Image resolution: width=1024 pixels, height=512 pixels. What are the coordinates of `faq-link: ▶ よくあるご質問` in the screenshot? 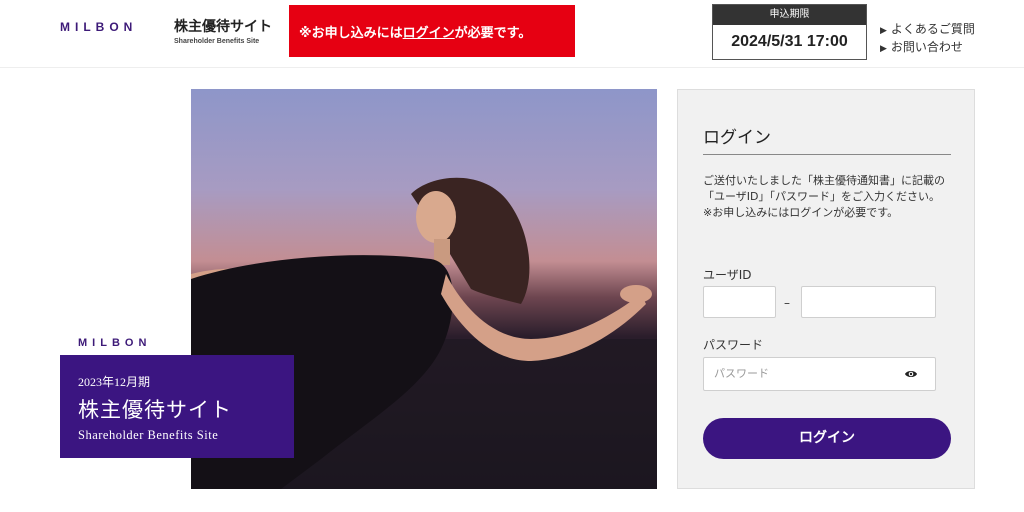 It's located at (927, 29).